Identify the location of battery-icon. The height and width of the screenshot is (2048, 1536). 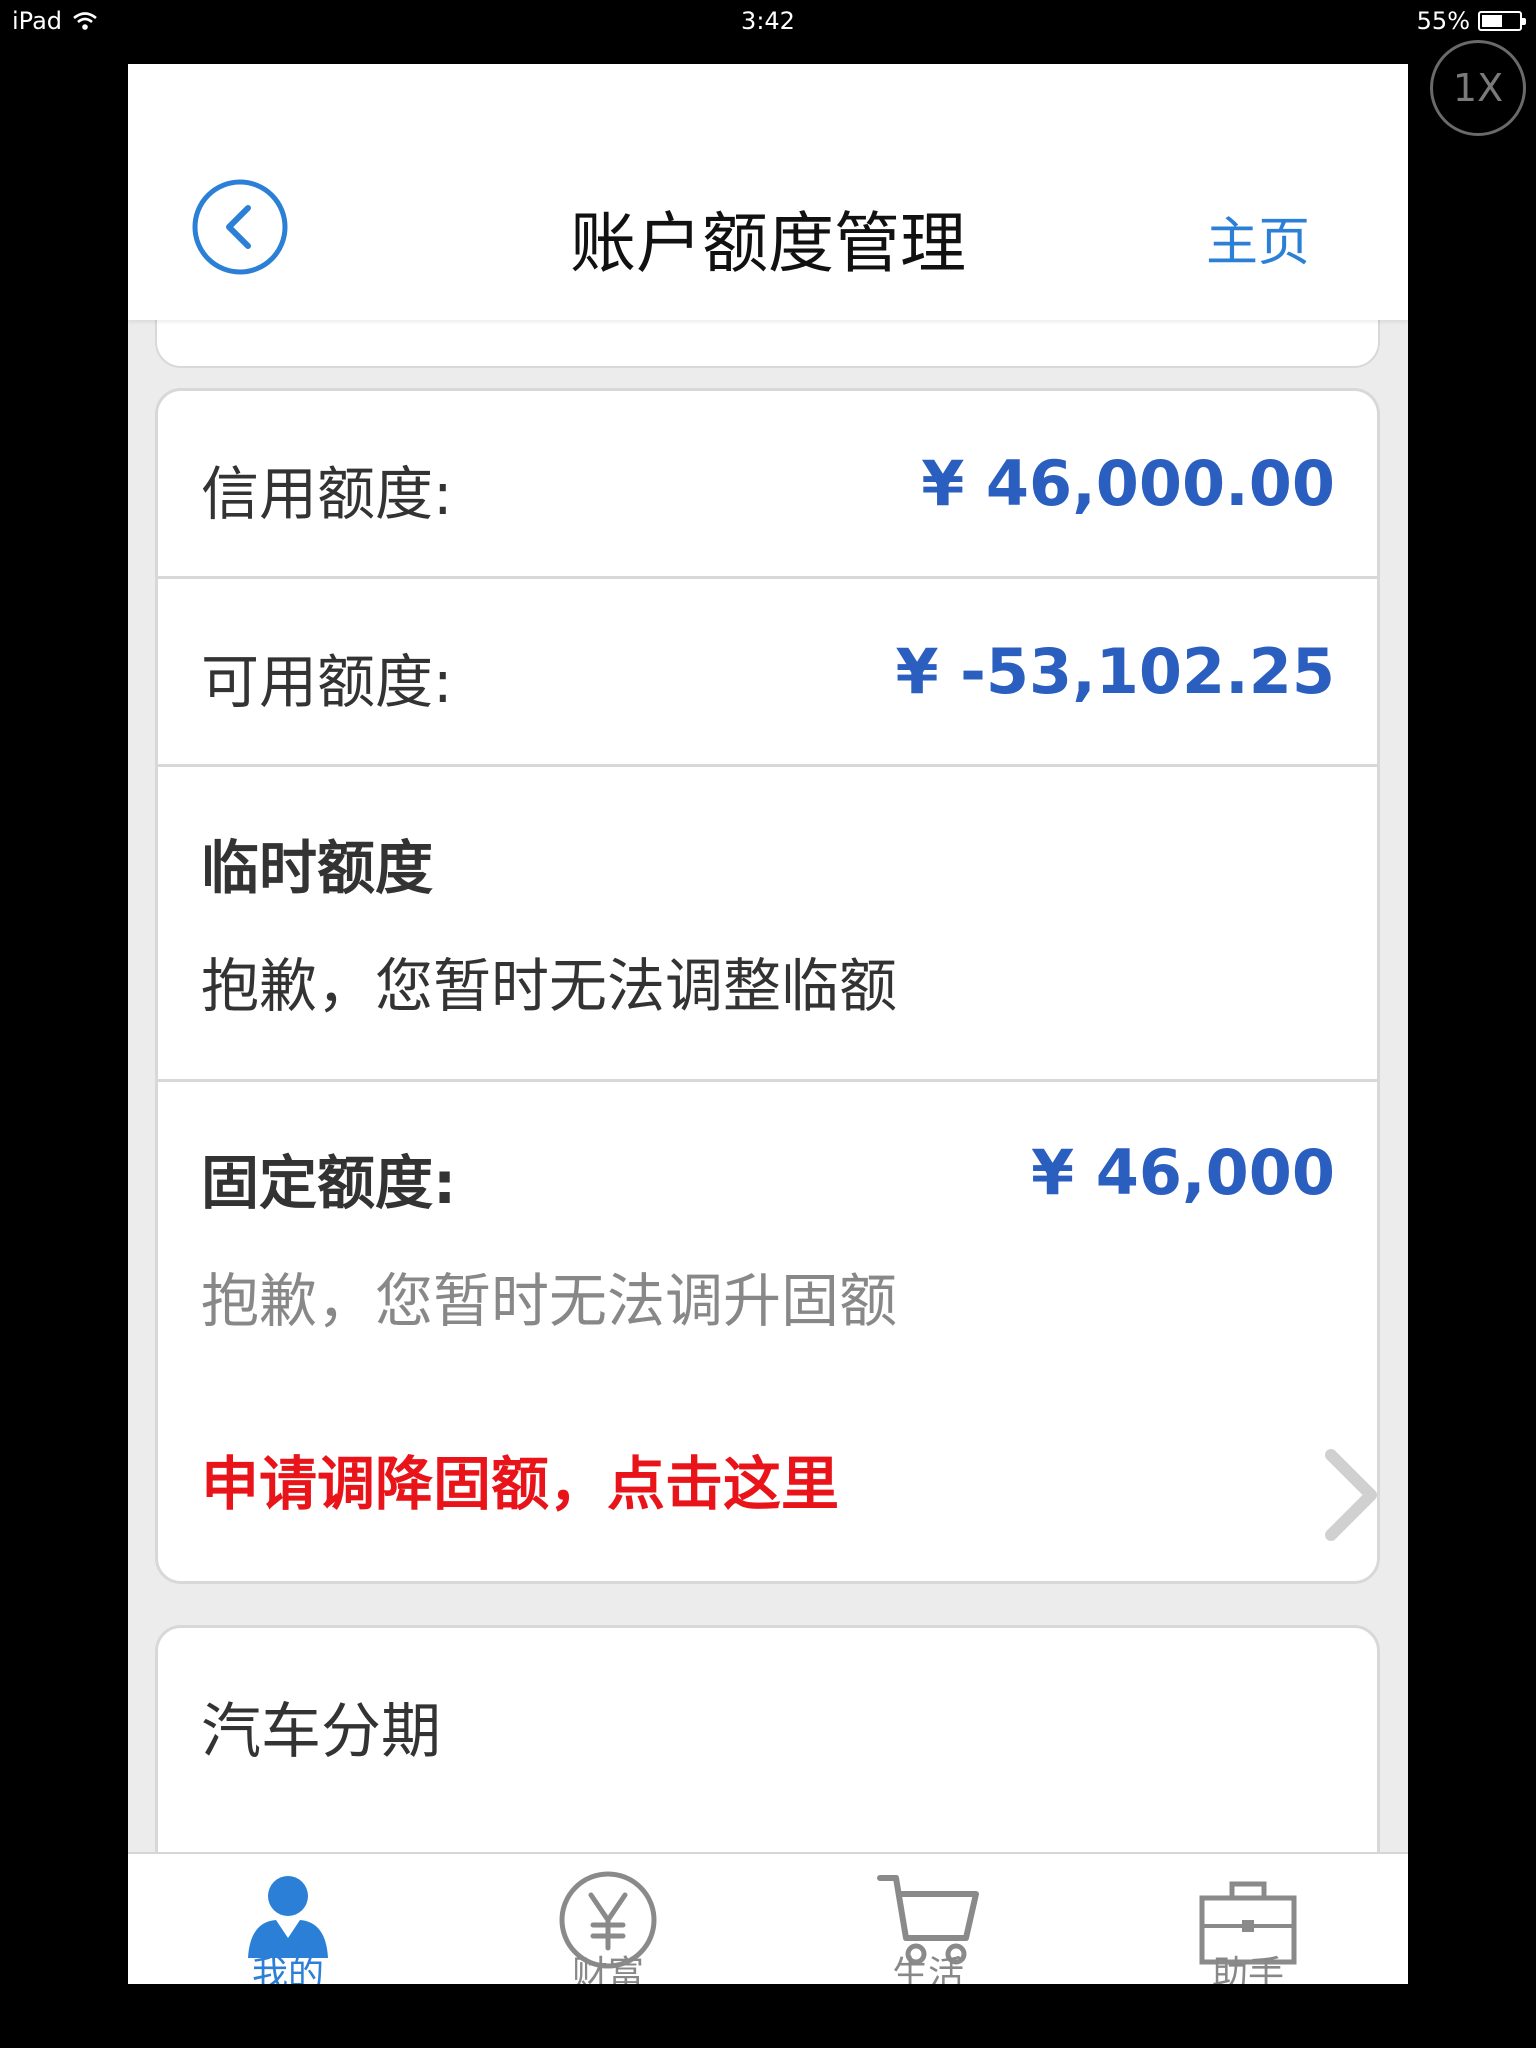
(1502, 21).